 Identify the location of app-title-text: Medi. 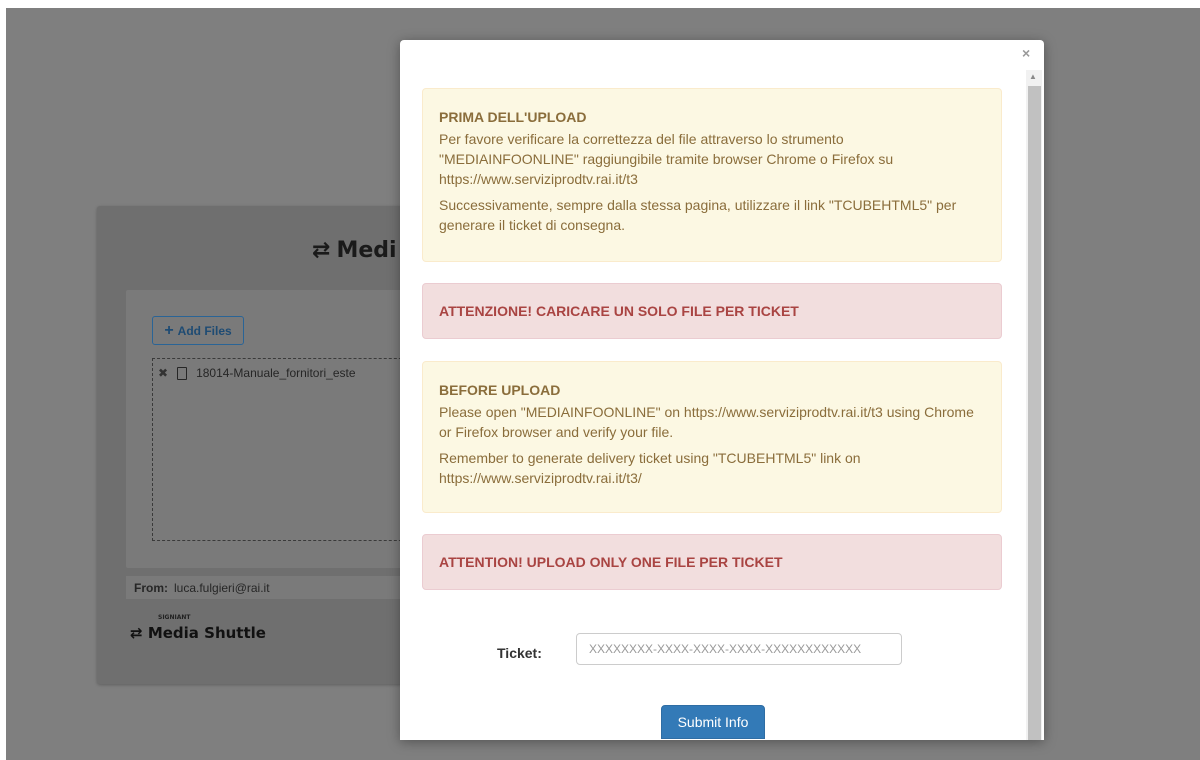
(366, 250).